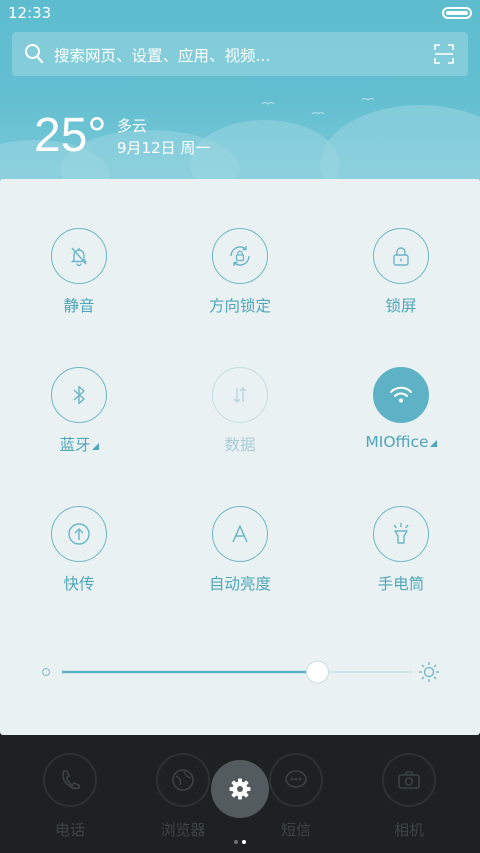 Image resolution: width=480 pixels, height=853 pixels. I want to click on battery-icon, so click(457, 13).